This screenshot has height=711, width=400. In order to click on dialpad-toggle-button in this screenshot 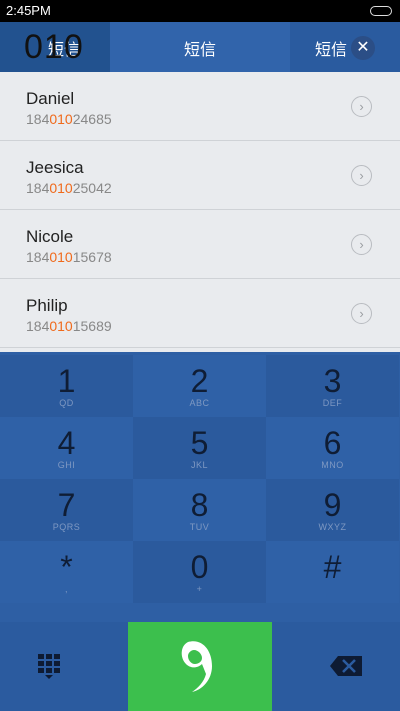, I will do `click(64, 666)`.